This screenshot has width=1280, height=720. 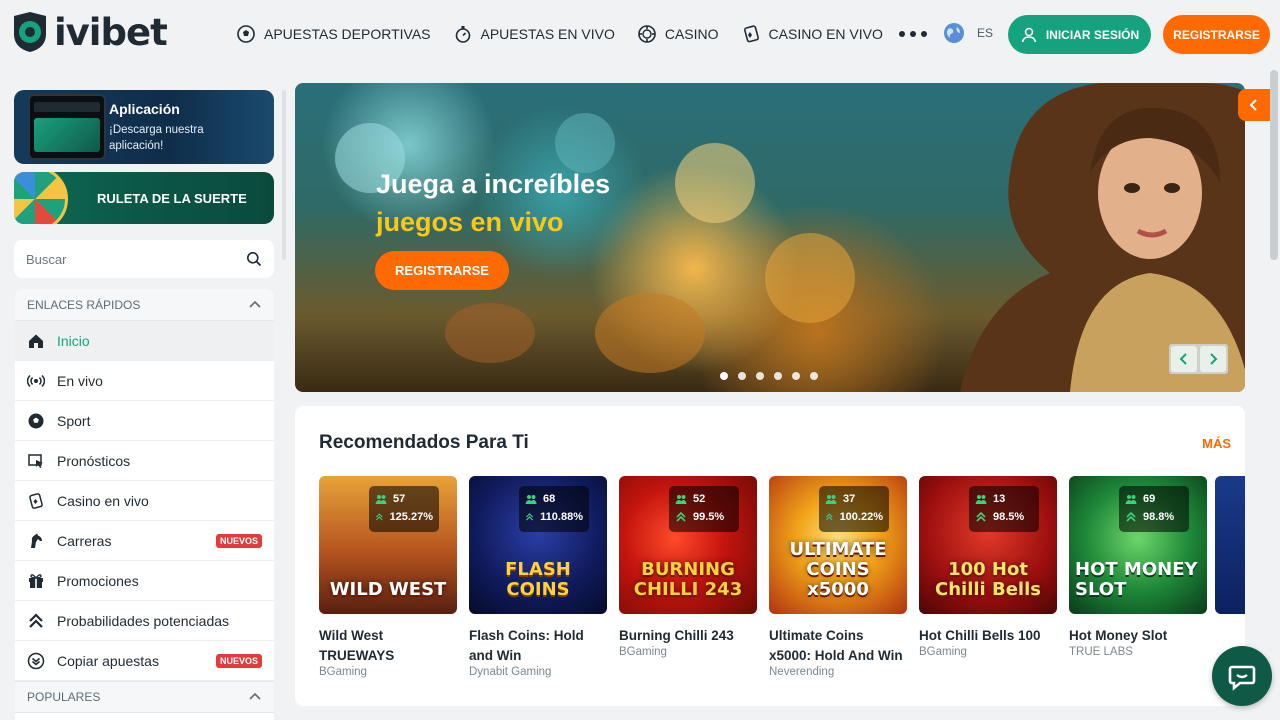 What do you see at coordinates (103, 500) in the screenshot?
I see `sidebar-item-label: Casino en vivo` at bounding box center [103, 500].